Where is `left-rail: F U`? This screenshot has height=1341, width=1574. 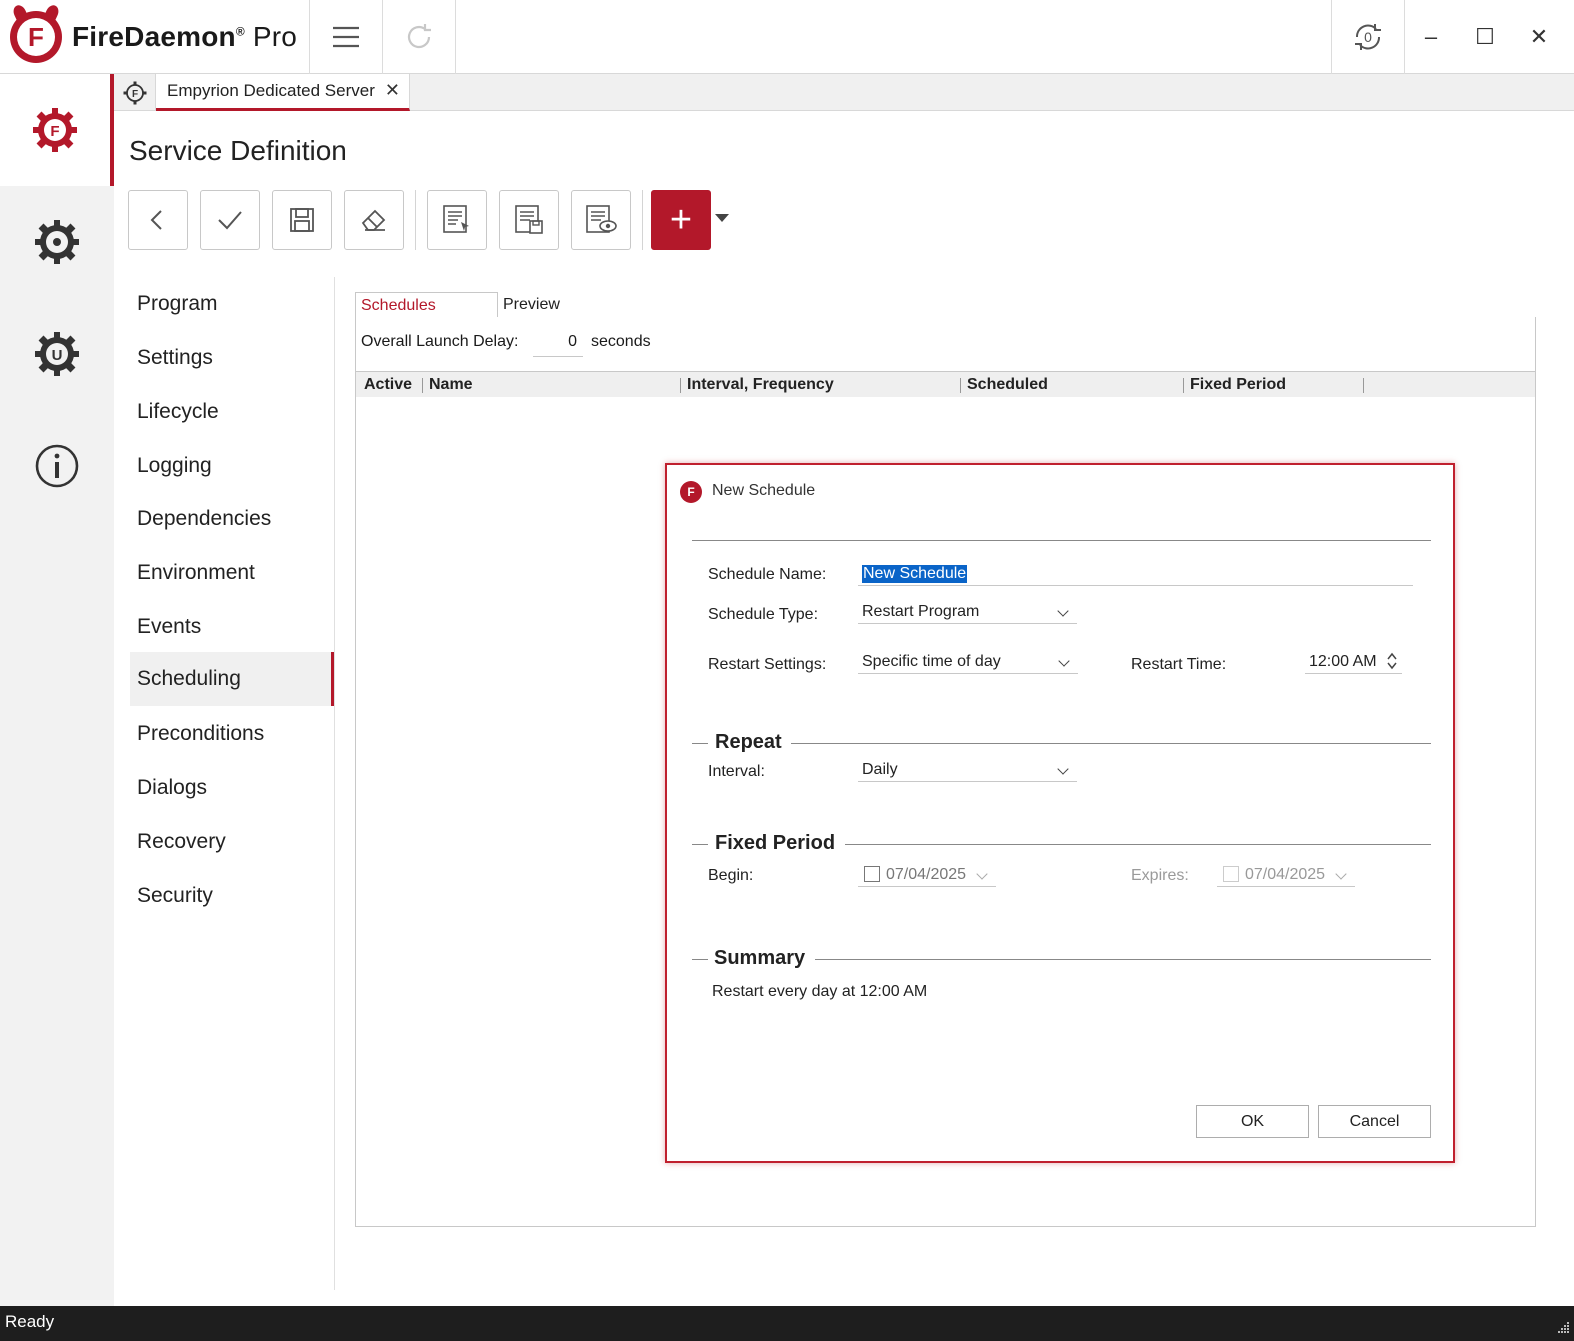
left-rail: F U is located at coordinates (57, 690).